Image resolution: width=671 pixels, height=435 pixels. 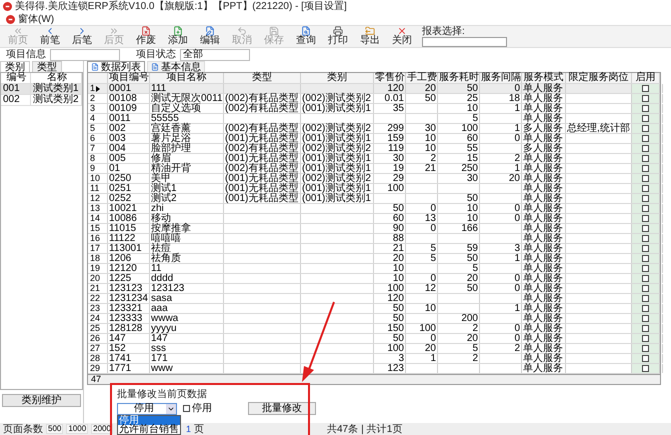 I want to click on row-number: 5, so click(x=98, y=128).